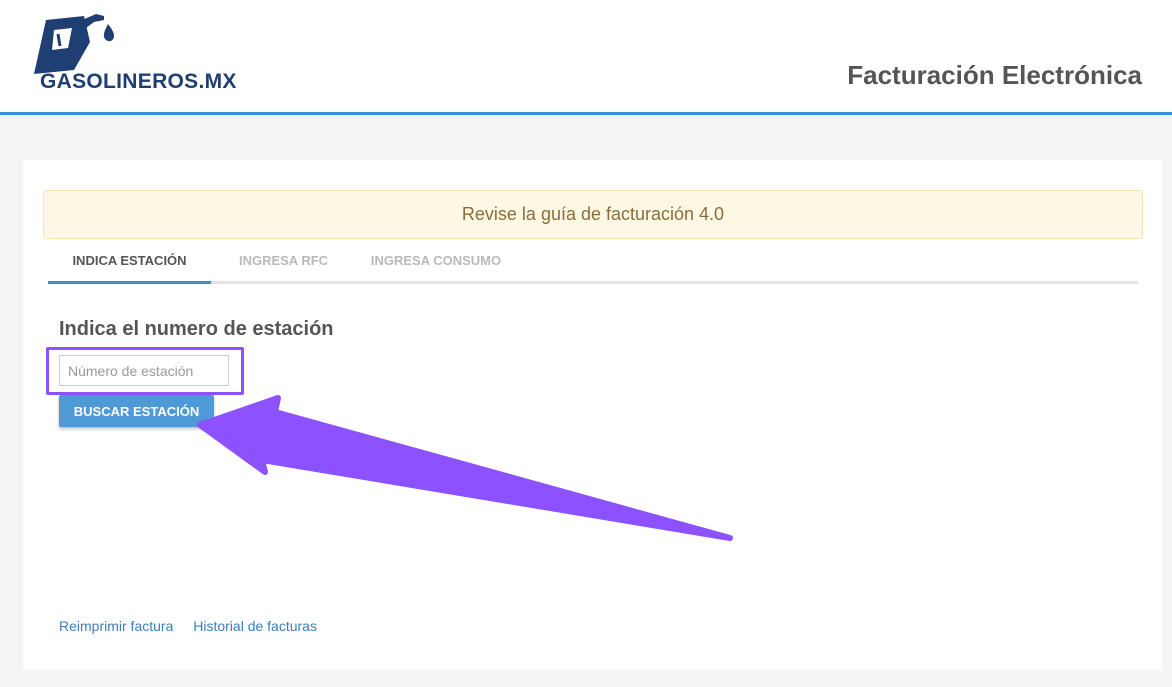  Describe the element at coordinates (994, 75) in the screenshot. I see `page-title: Facturación Electrónica` at that location.